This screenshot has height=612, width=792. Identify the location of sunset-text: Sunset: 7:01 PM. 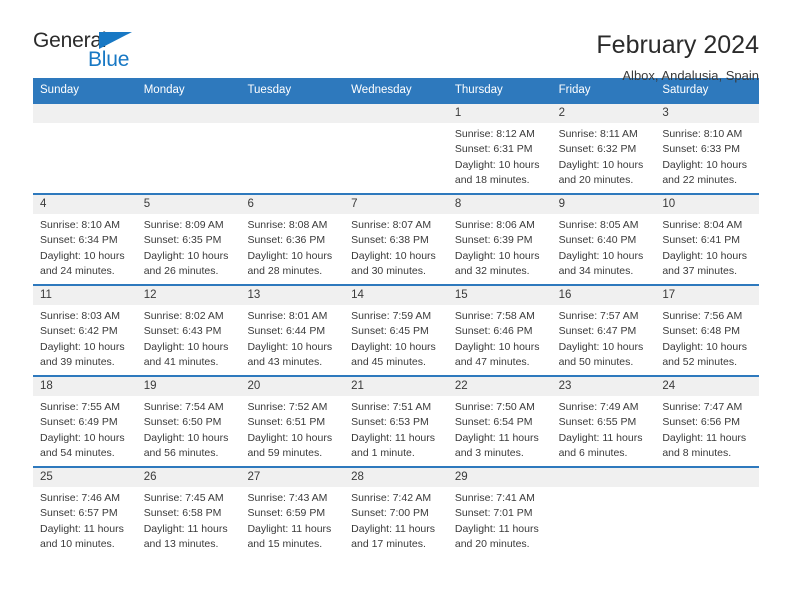
(493, 513).